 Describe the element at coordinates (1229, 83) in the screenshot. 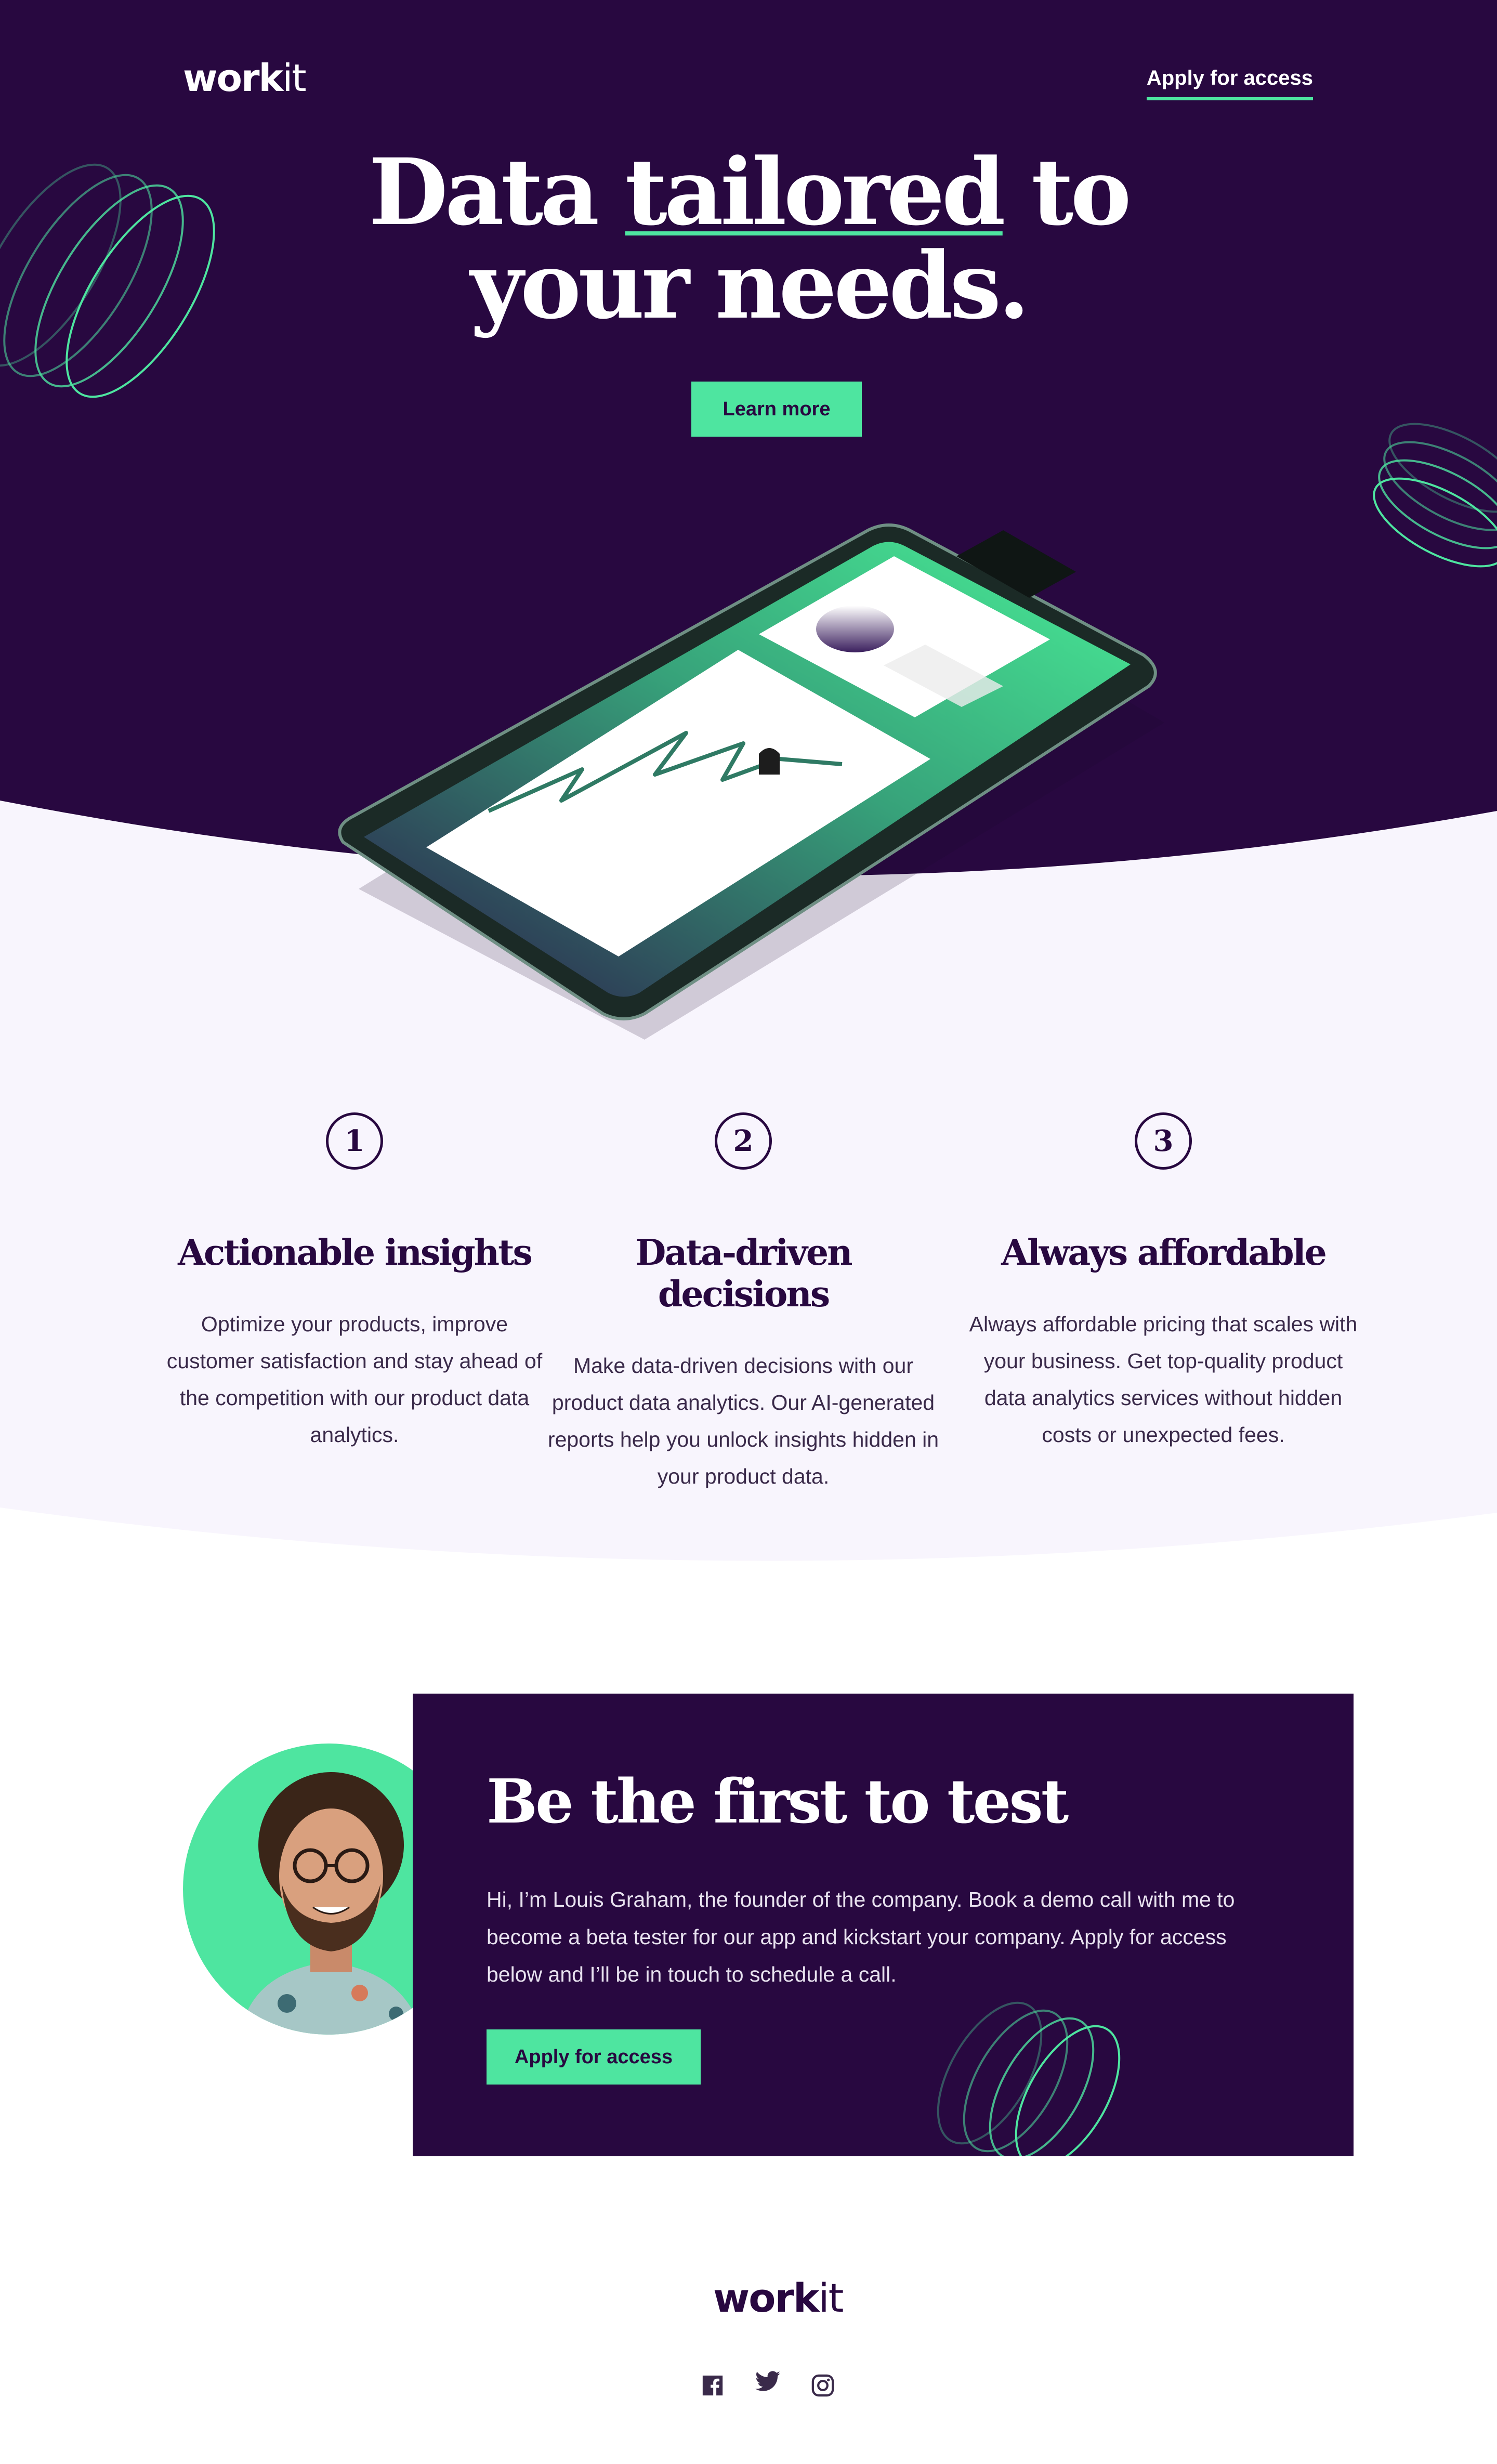

I see `header-apply-link: Apply for access` at that location.